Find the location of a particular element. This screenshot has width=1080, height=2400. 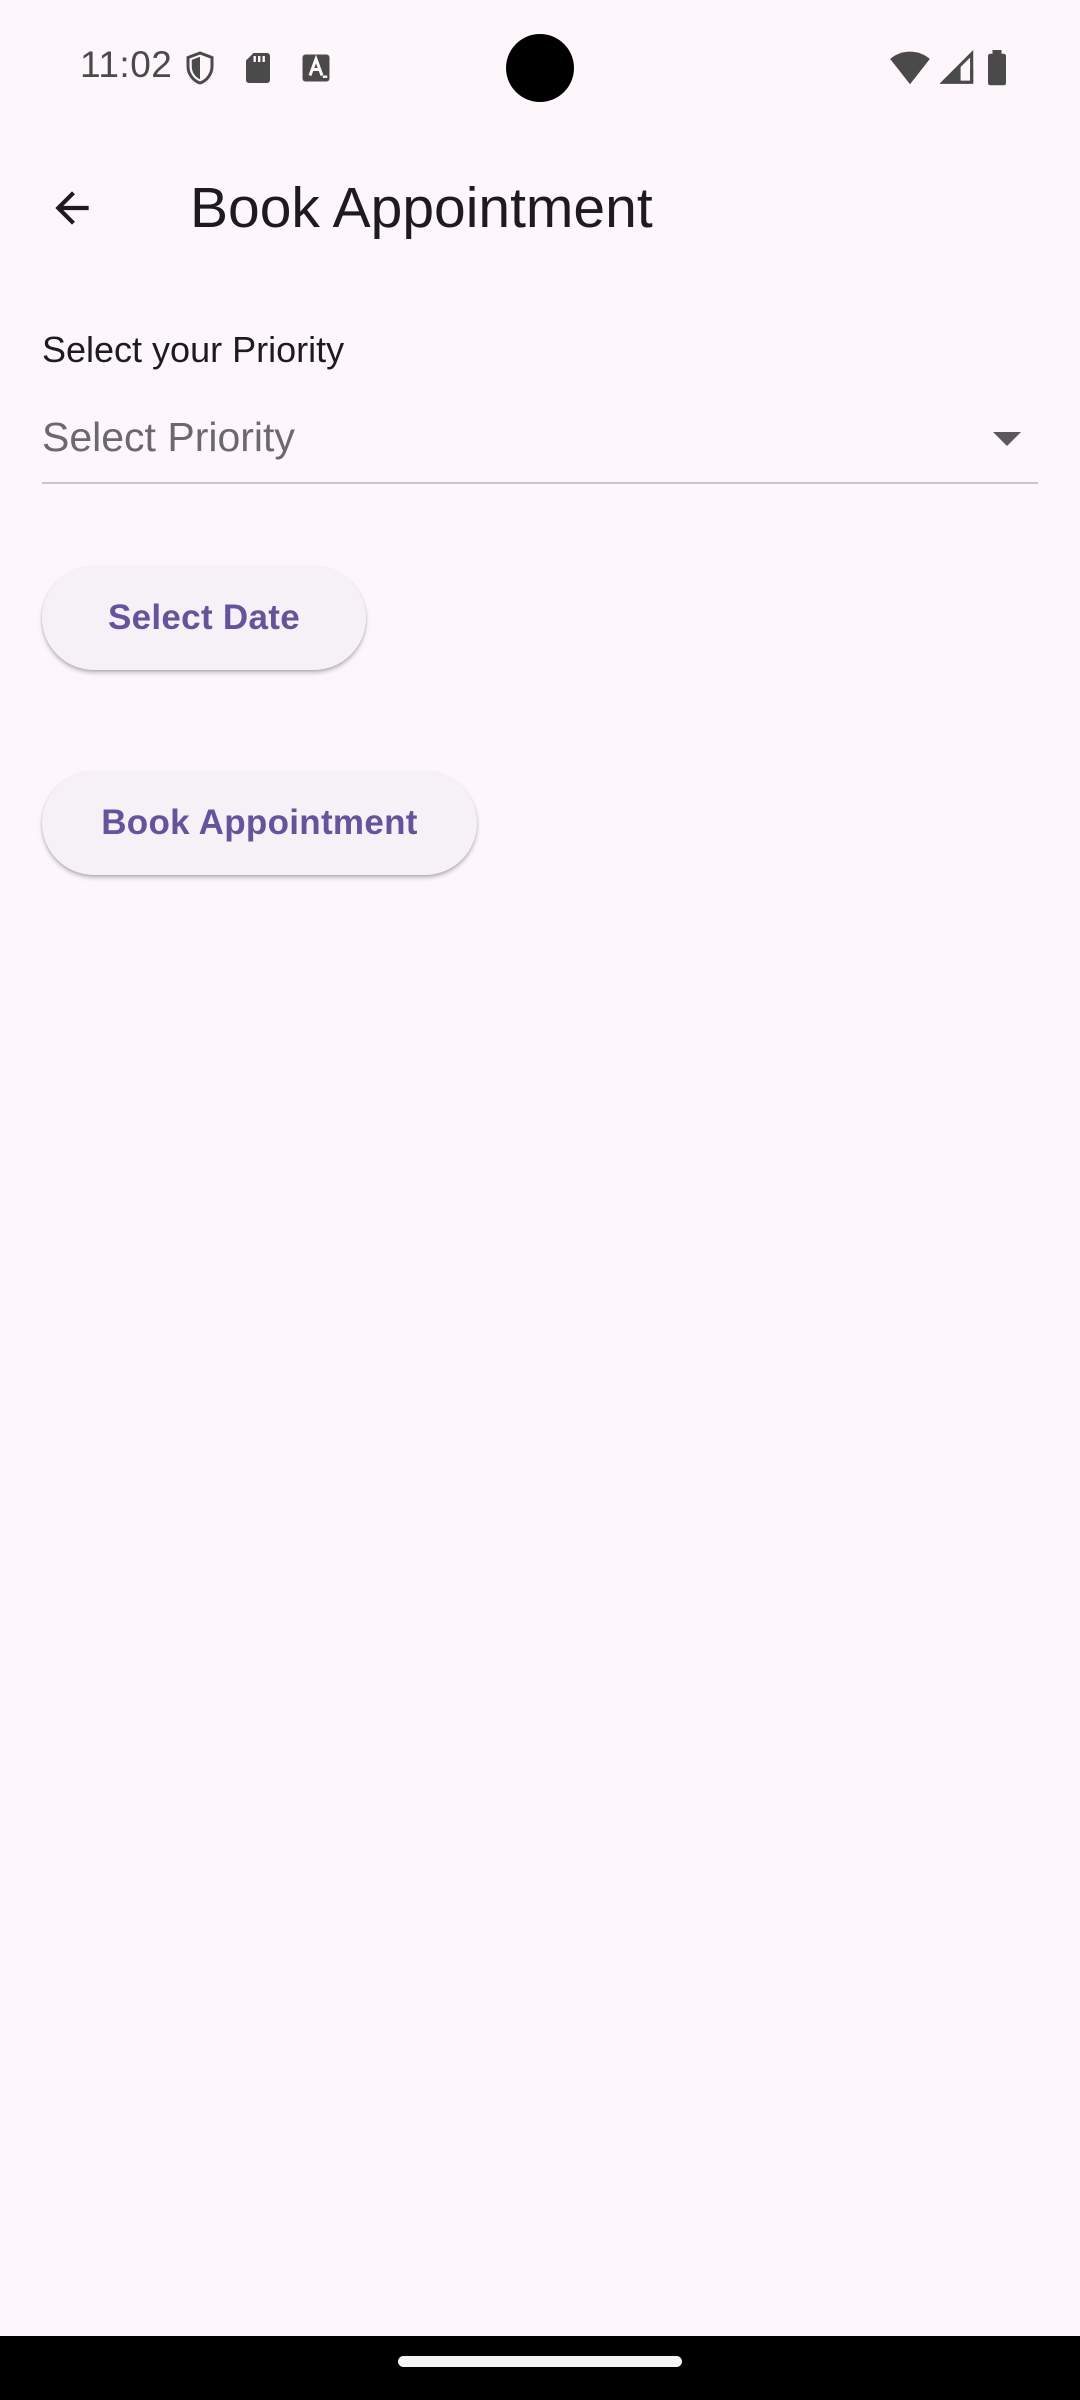

status-right-icons is located at coordinates (948, 68).